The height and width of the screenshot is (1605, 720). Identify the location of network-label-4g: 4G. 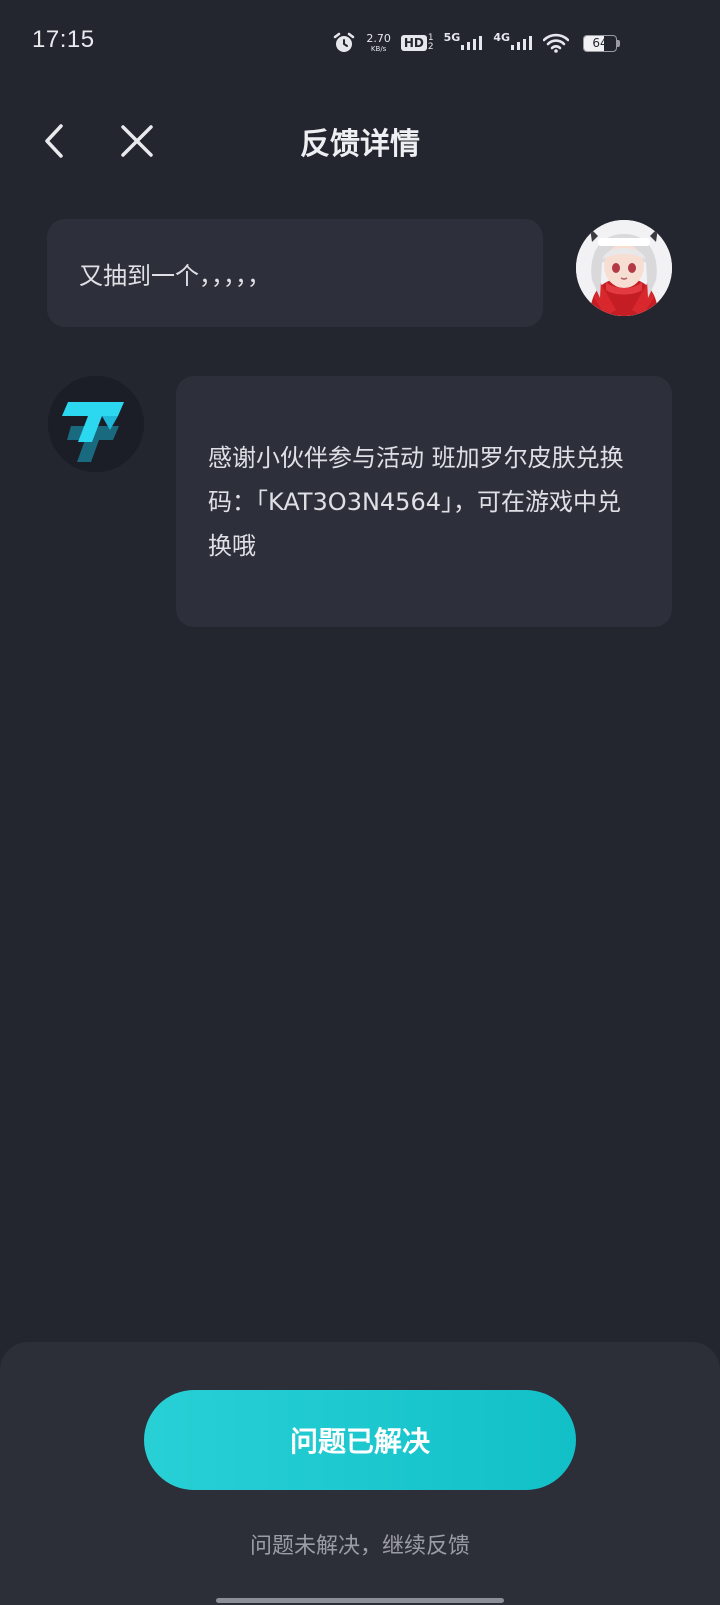
(501, 37).